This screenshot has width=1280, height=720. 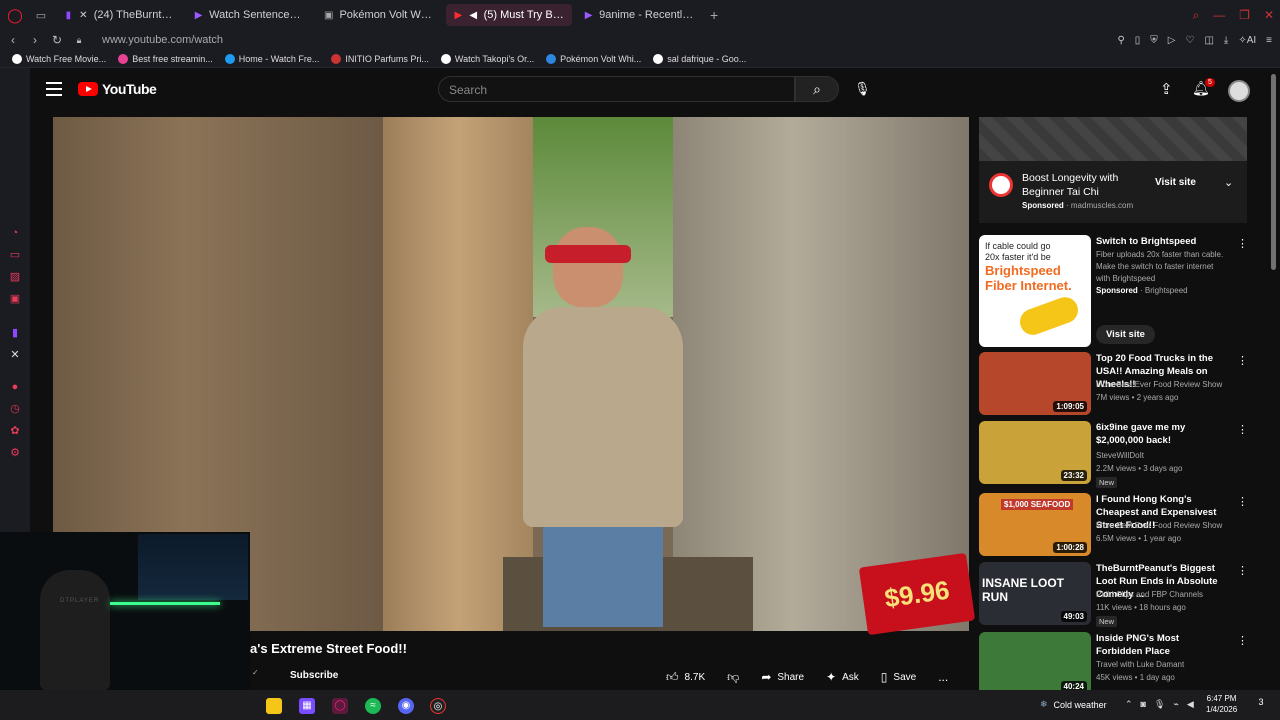 What do you see at coordinates (1189, 40) in the screenshot?
I see `heart-icon: ♡` at bounding box center [1189, 40].